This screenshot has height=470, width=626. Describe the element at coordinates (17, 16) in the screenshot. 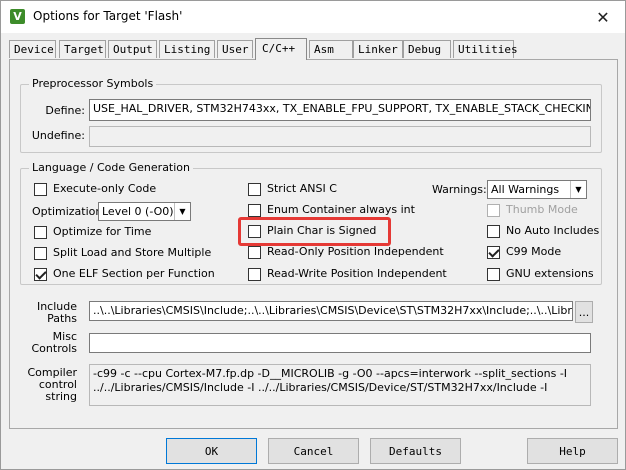

I see `keil-app-icon: V` at that location.